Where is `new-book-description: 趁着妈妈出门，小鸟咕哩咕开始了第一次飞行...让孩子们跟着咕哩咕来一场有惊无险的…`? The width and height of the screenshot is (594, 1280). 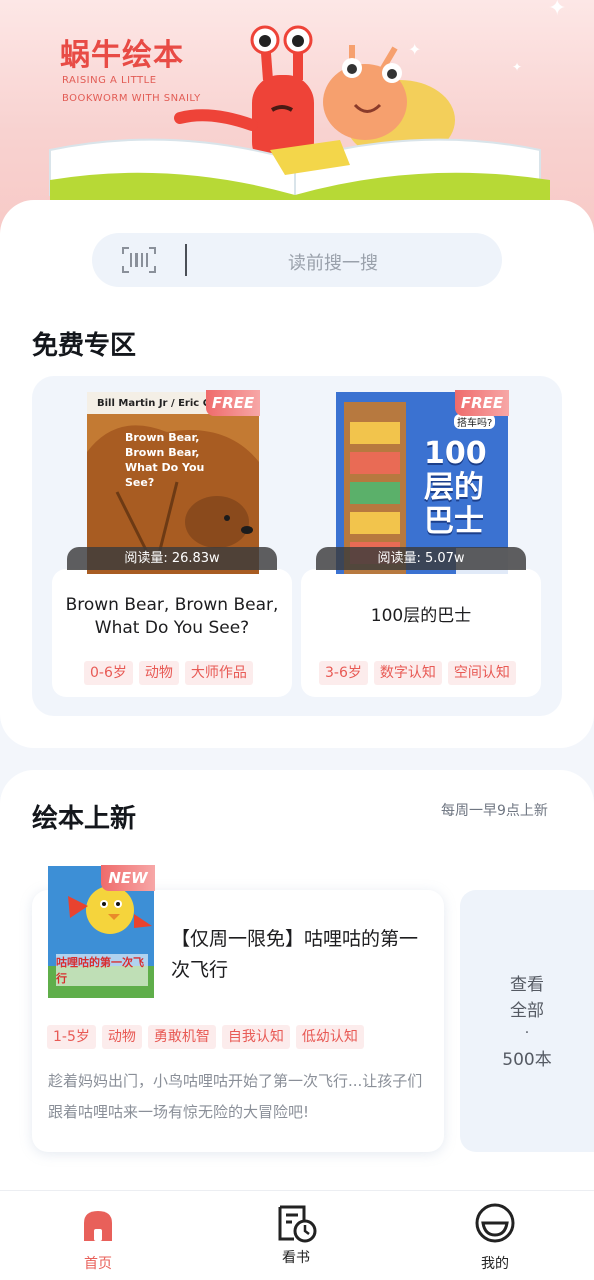
new-book-description: 趁着妈妈出门，小鸟咕哩咕开始了第一次飞行...让孩子们跟着咕哩咕来一场有惊无险的… is located at coordinates (235, 1096).